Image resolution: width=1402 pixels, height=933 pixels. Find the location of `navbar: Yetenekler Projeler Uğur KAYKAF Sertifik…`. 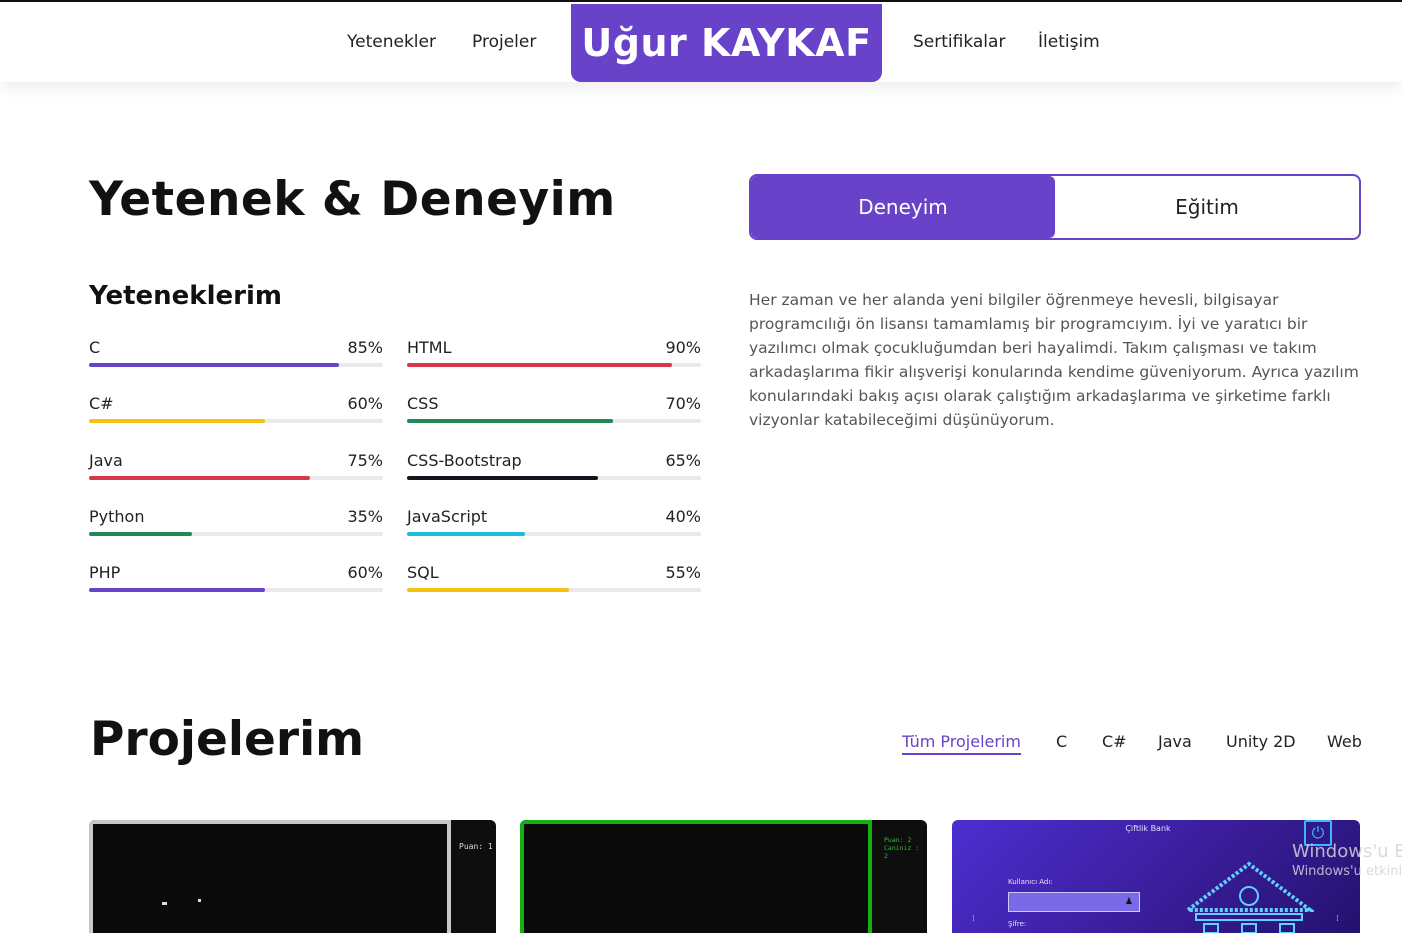

navbar: Yetenekler Projeler Uğur KAYKAF Sertifik… is located at coordinates (701, 42).